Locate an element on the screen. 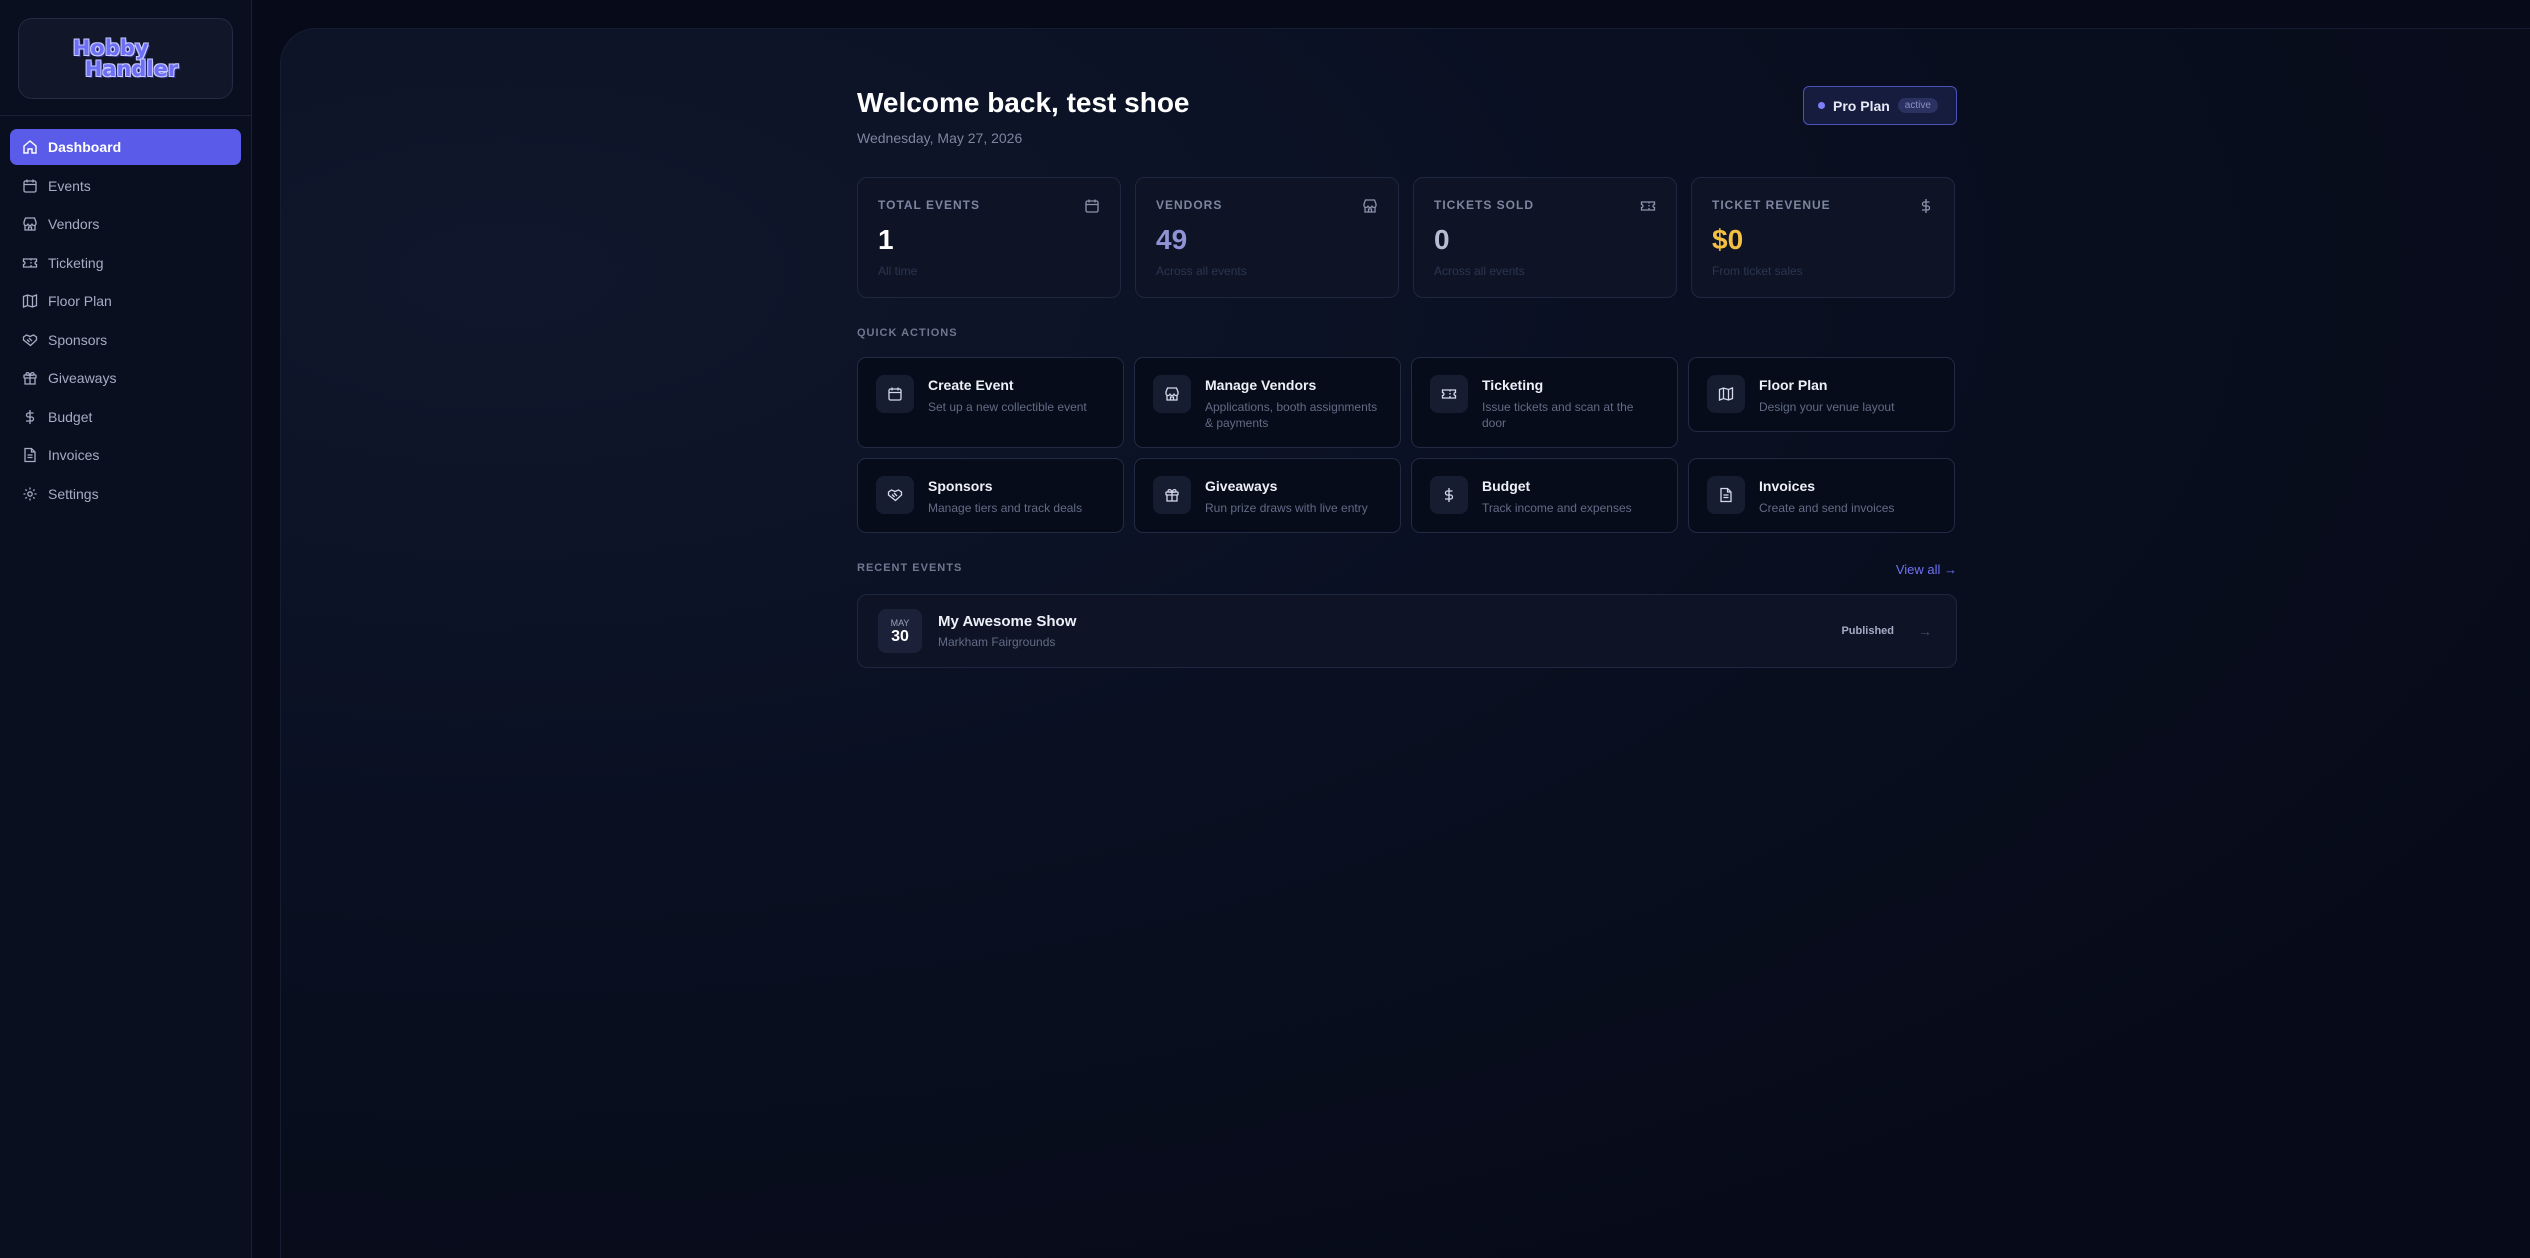 The width and height of the screenshot is (2530, 1258). stat-label: TICKETS SOLD is located at coordinates (1484, 205).